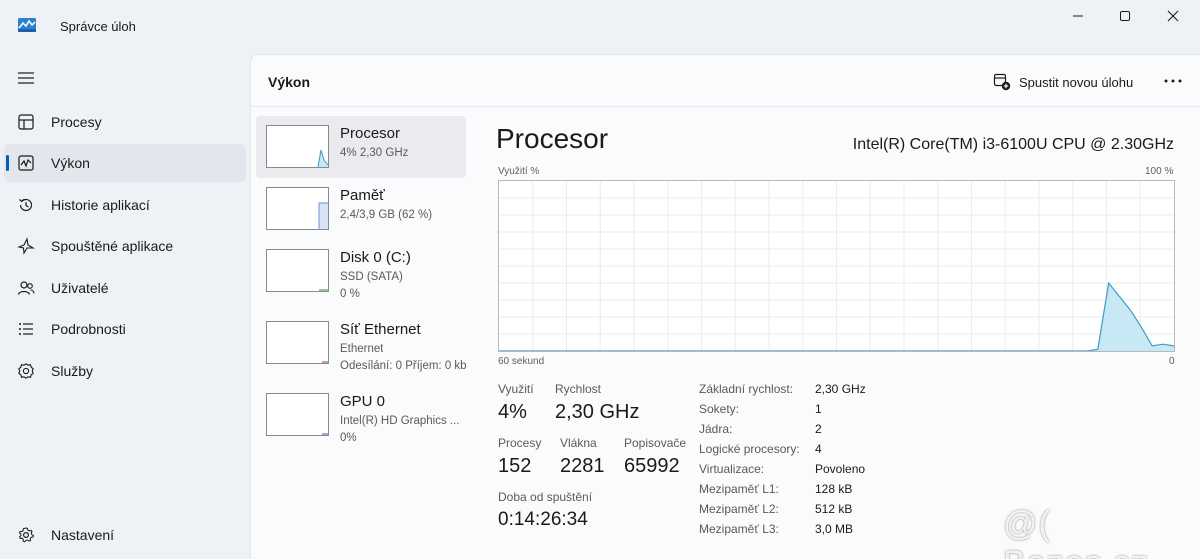 The image size is (1200, 559). What do you see at coordinates (380, 329) in the screenshot?
I see `device-name: Síť Ethernet` at bounding box center [380, 329].